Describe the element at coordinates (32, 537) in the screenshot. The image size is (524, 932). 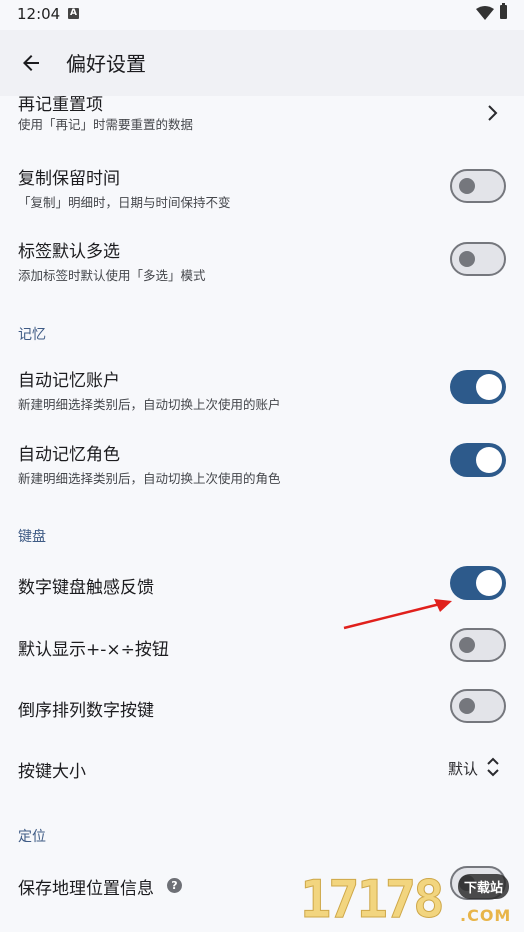
I see `section-header-keyboard: 键盘` at that location.